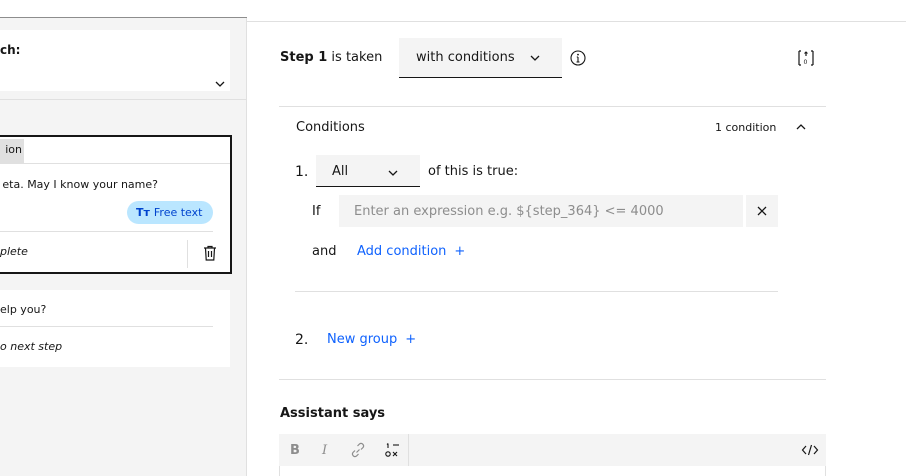  I want to click on group-number: 2., so click(302, 340).